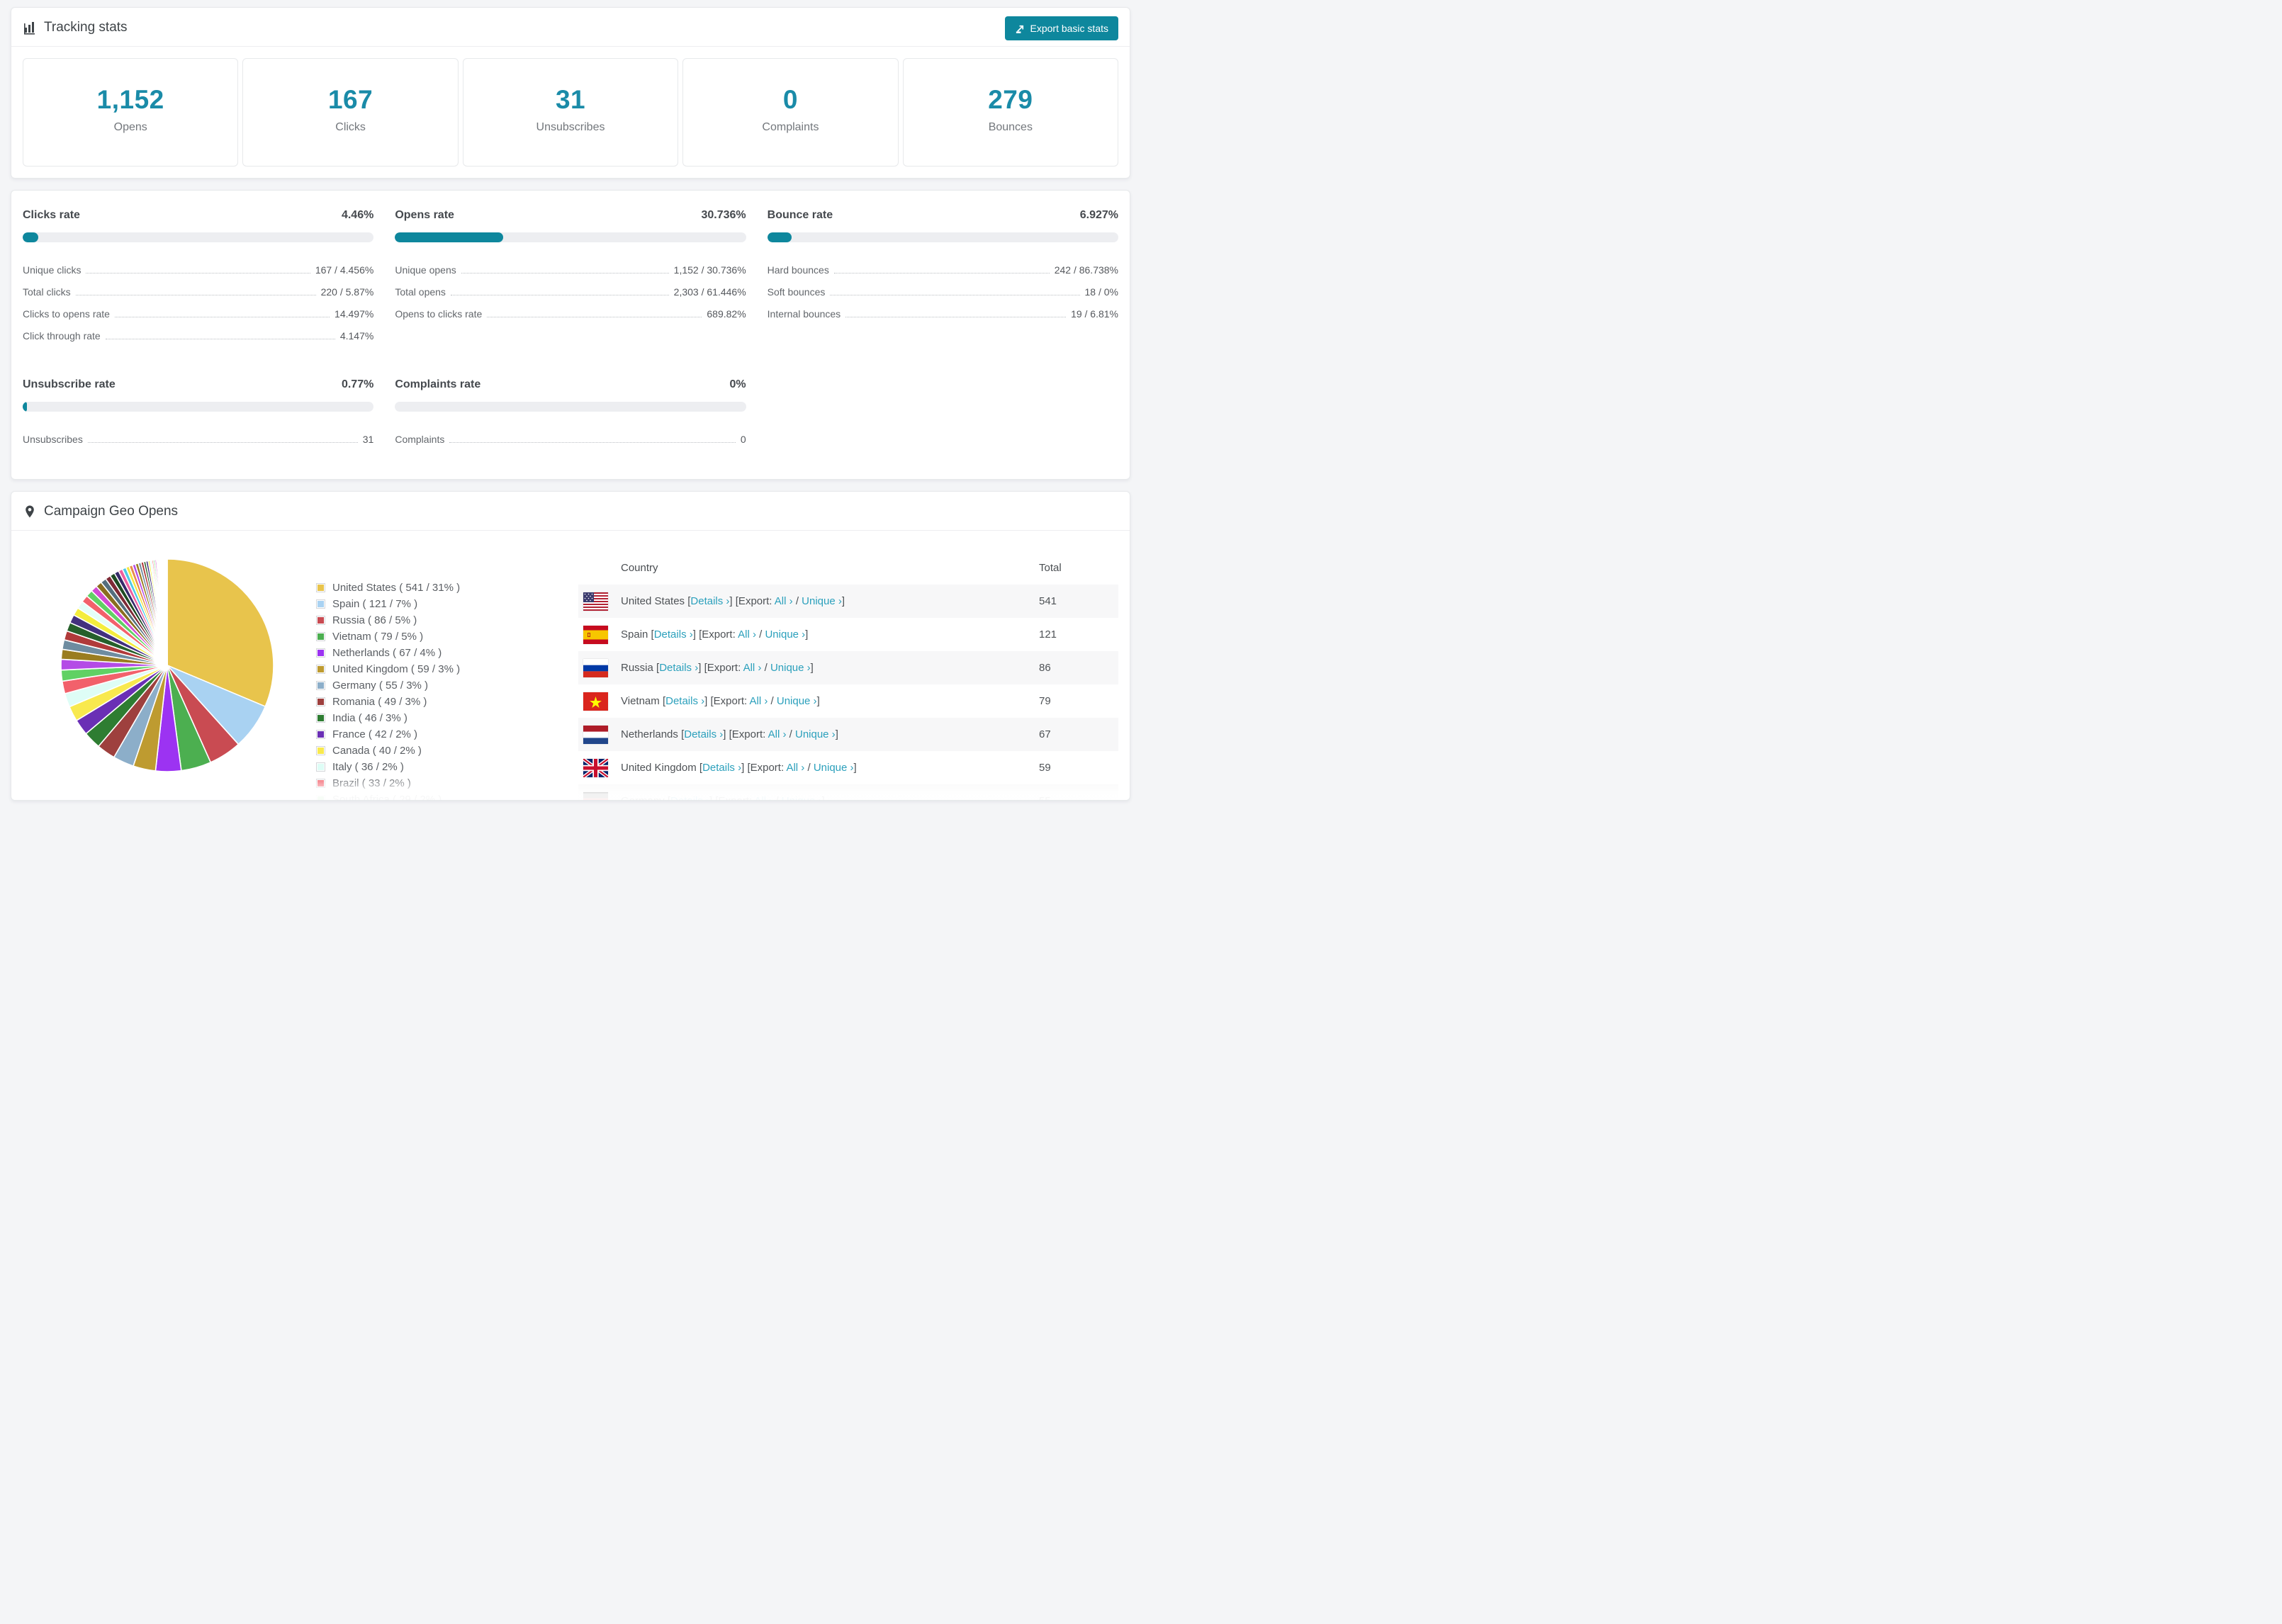 This screenshot has width=2282, height=1624. What do you see at coordinates (1045, 668) in the screenshot?
I see `total-cell: 86` at bounding box center [1045, 668].